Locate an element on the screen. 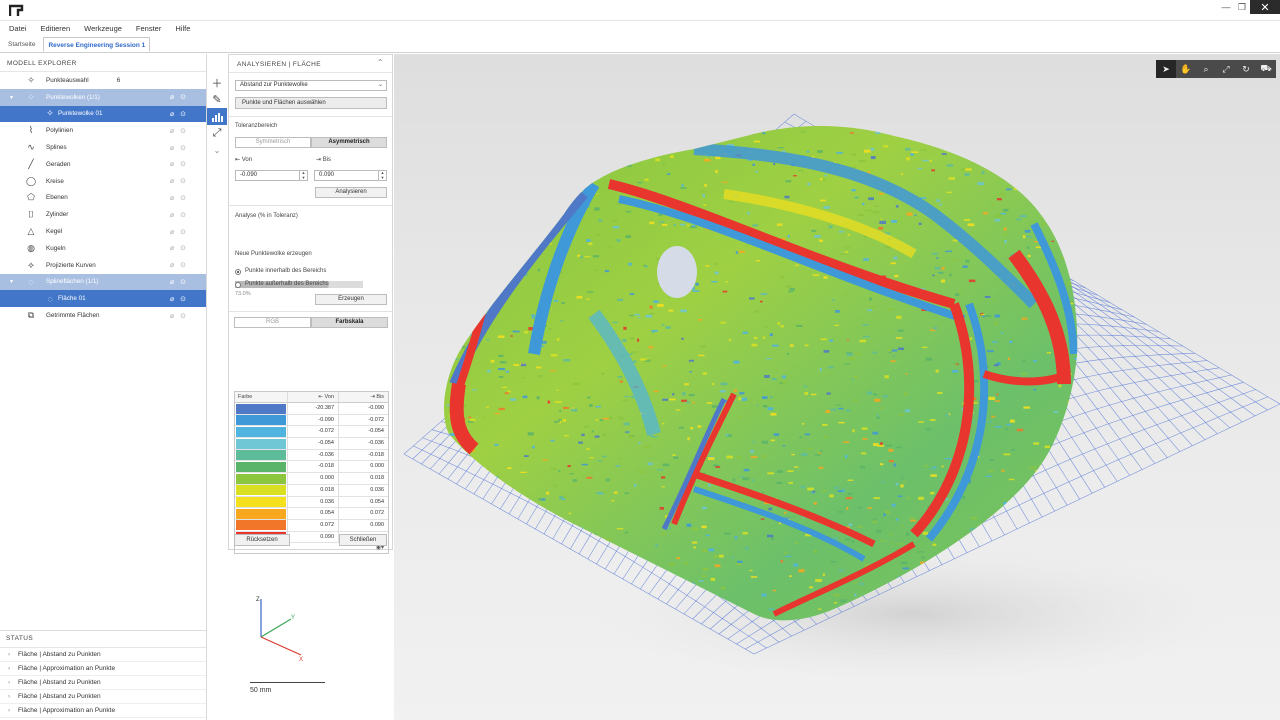  menu-editieren: Editieren is located at coordinates (56, 29).